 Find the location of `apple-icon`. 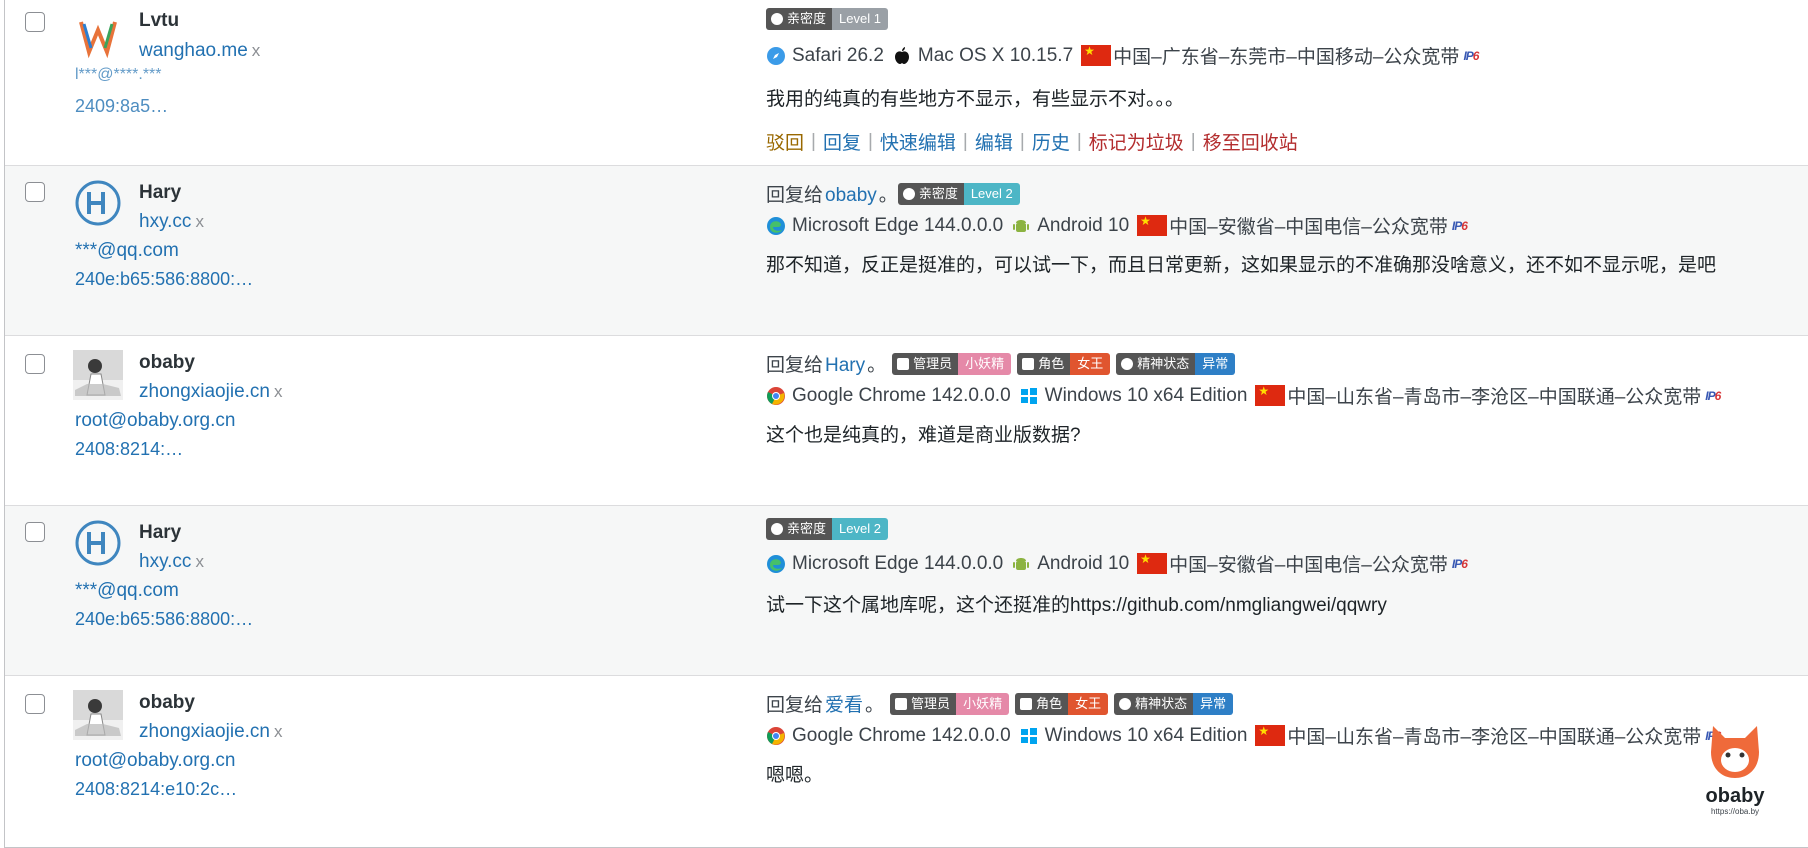

apple-icon is located at coordinates (901, 55).